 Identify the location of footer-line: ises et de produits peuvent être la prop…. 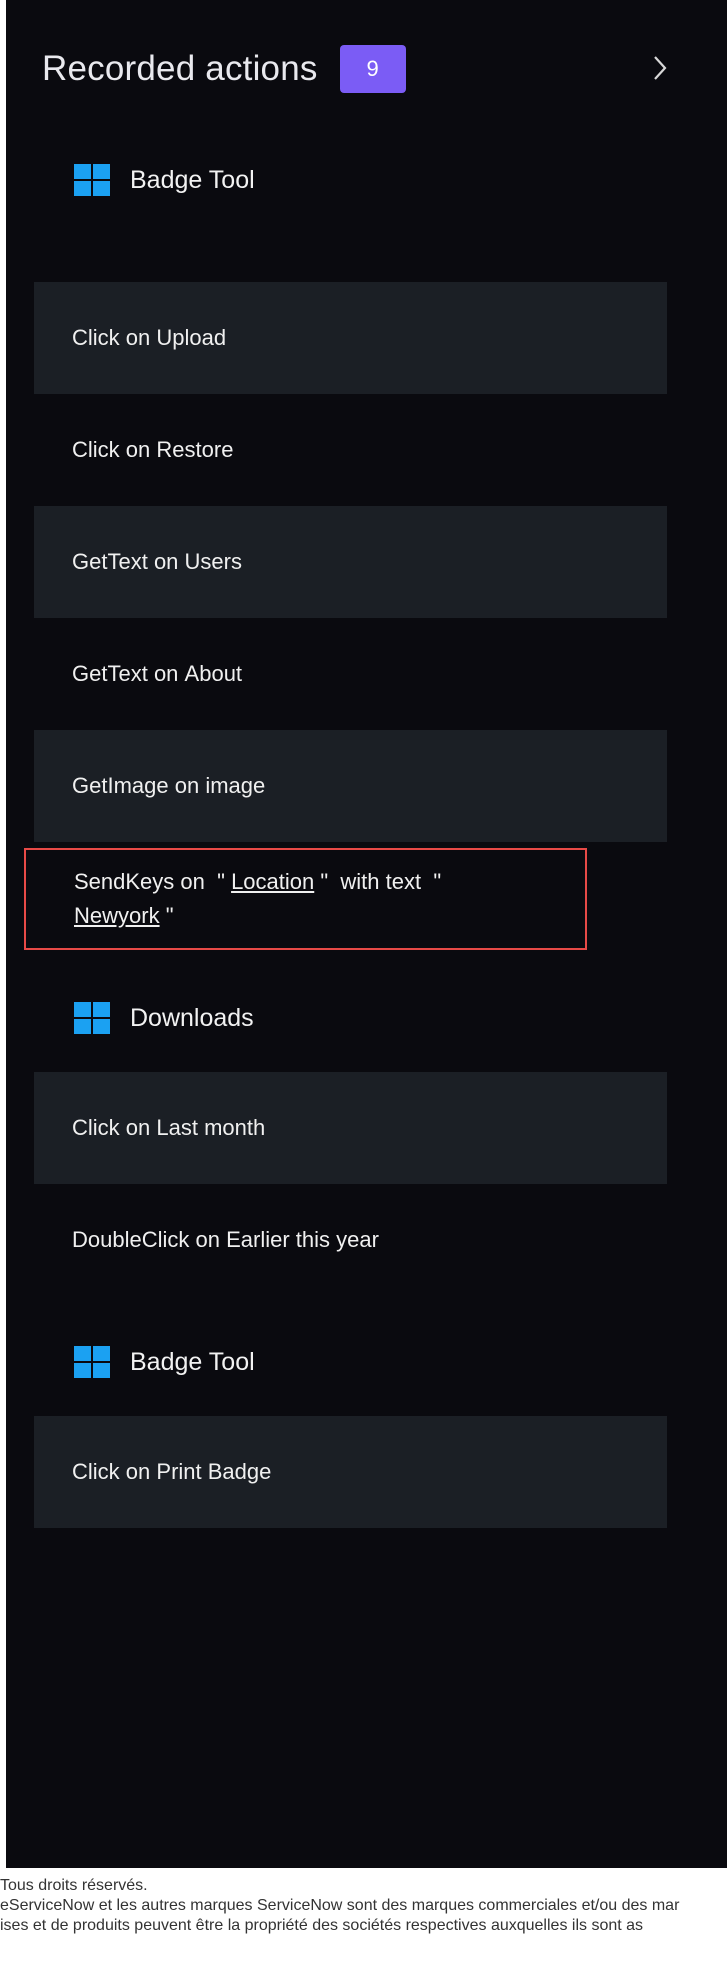
(322, 1925).